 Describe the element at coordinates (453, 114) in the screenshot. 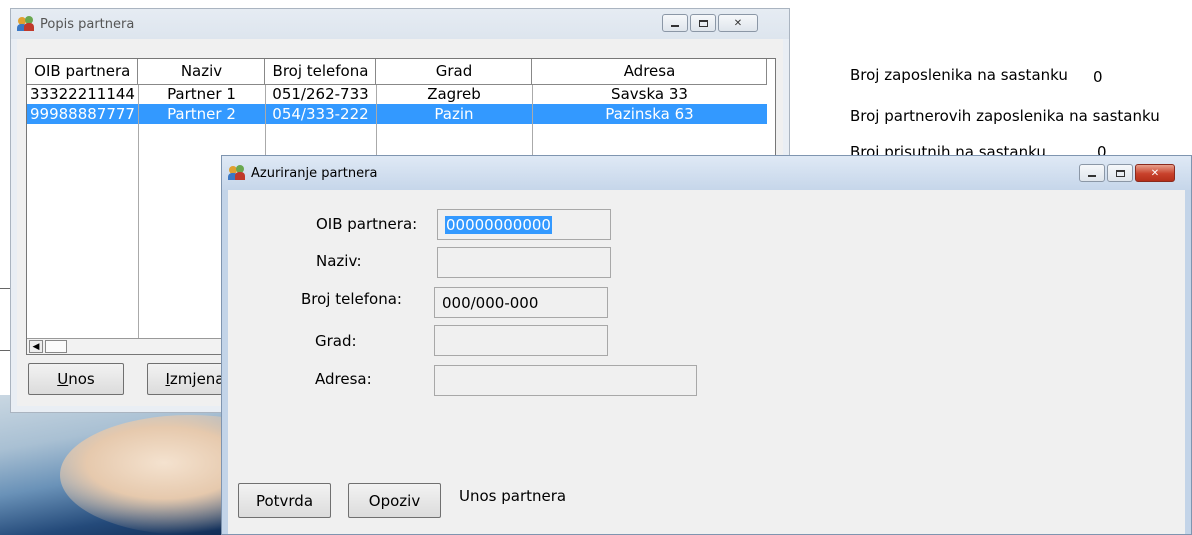

I see `cell-grad: Pazin` at that location.